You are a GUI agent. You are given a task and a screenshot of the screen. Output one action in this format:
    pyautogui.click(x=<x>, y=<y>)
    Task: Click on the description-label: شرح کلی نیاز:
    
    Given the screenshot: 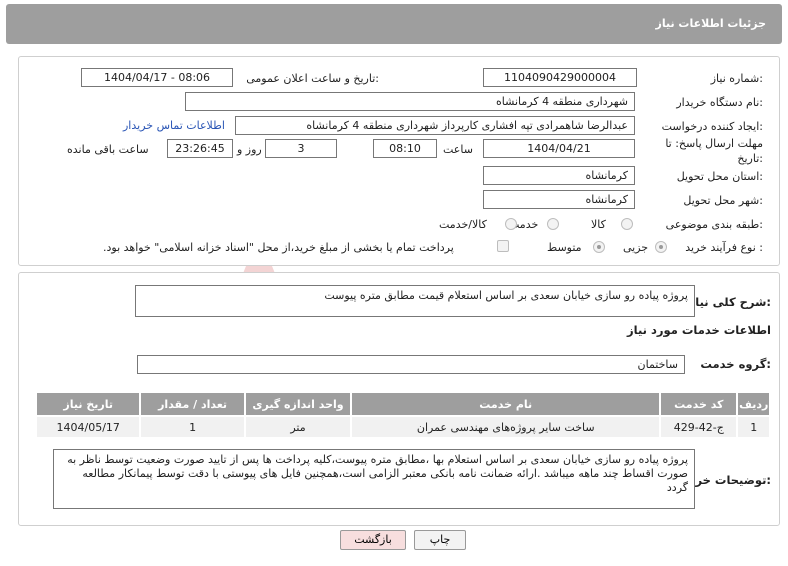 What is the action you would take?
    pyautogui.click(x=729, y=302)
    